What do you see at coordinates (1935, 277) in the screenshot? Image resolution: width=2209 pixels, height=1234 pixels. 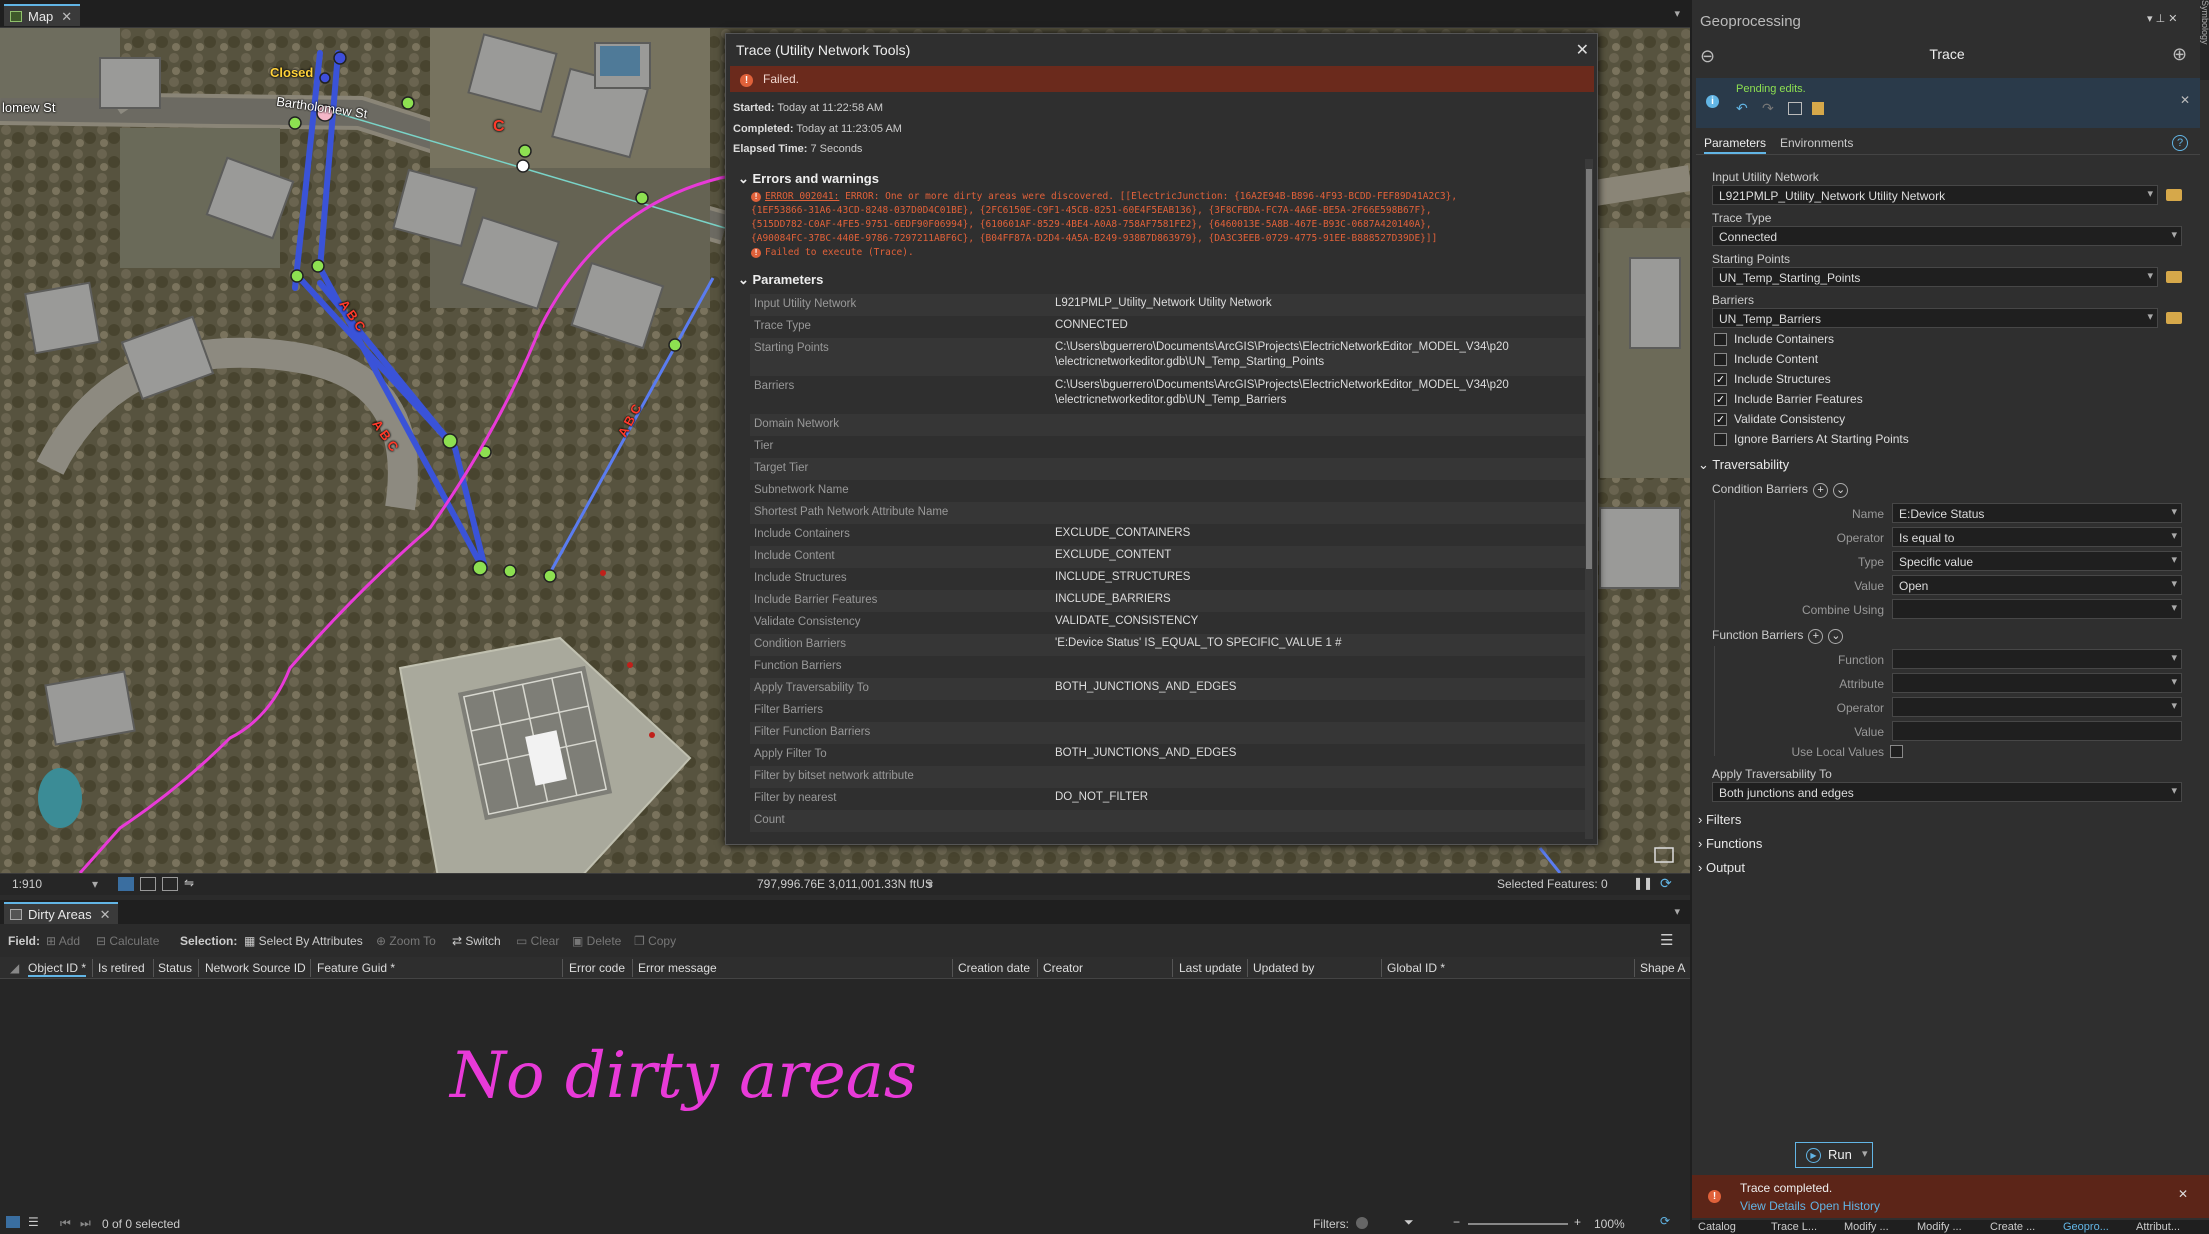 I see `starting-points-field: UN_Temp_Starting_Points ▾` at bounding box center [1935, 277].